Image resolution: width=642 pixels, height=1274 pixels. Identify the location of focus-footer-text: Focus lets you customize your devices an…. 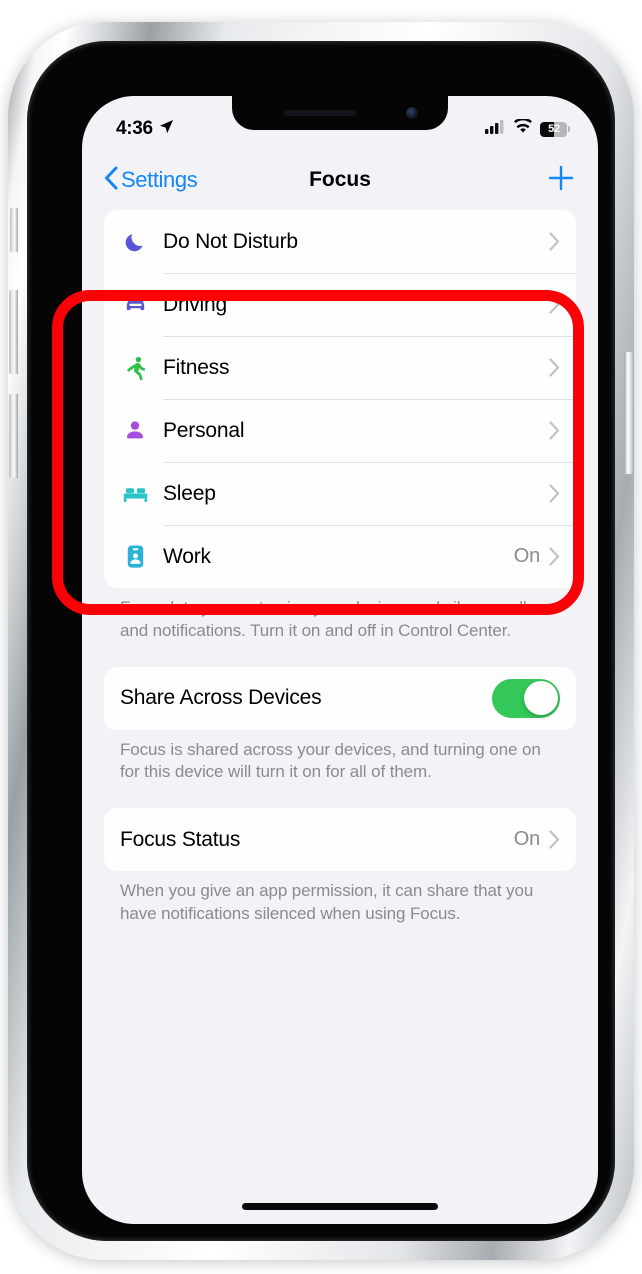
(327, 619).